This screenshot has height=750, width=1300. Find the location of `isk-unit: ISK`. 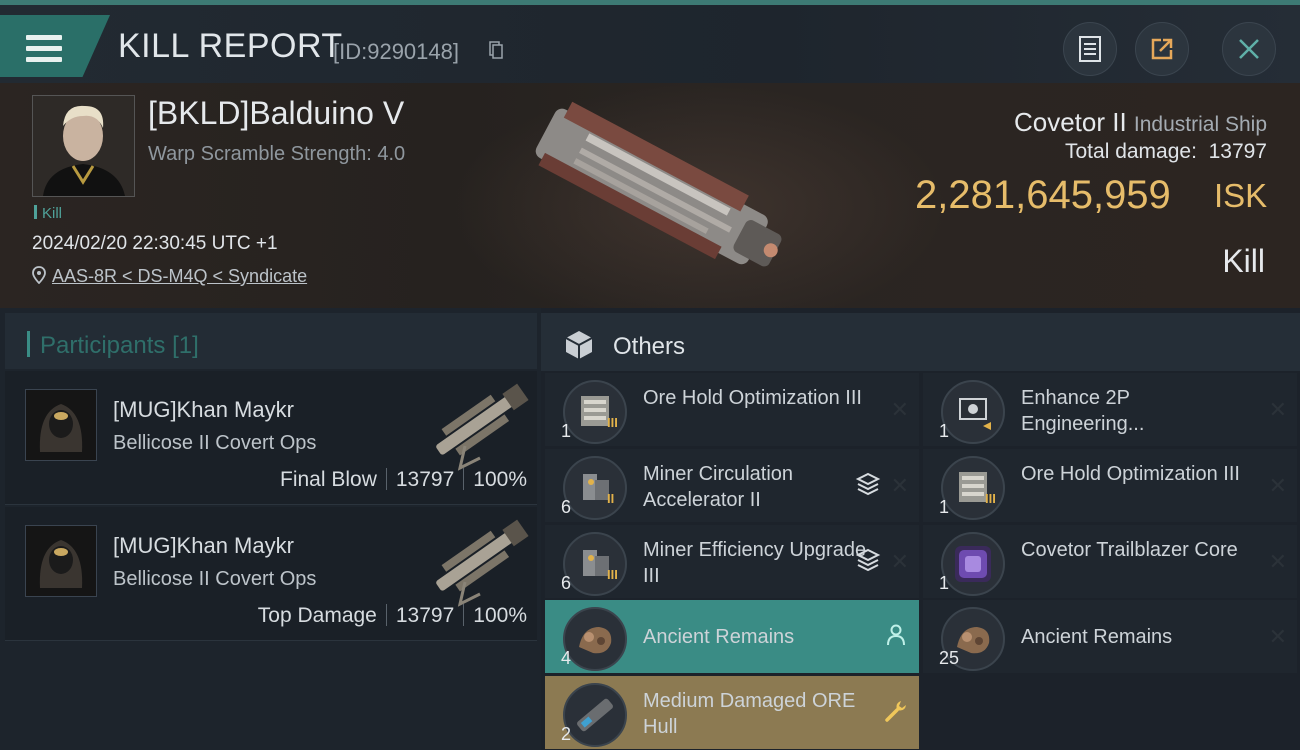

isk-unit: ISK is located at coordinates (1241, 195).